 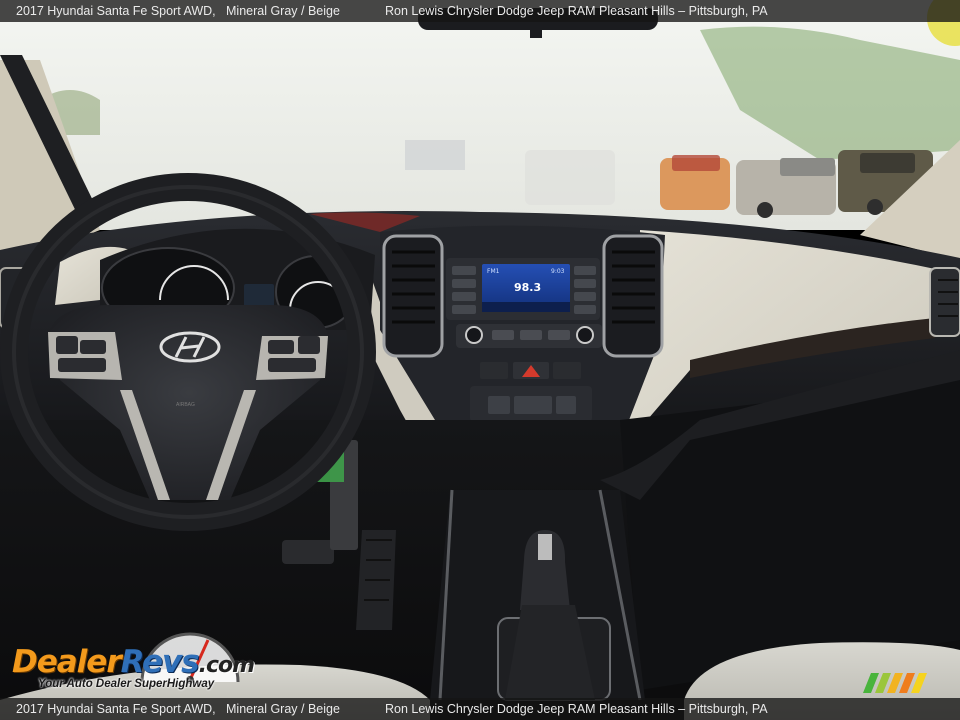 I want to click on airbag-label: AIRBAG, so click(x=185, y=405).